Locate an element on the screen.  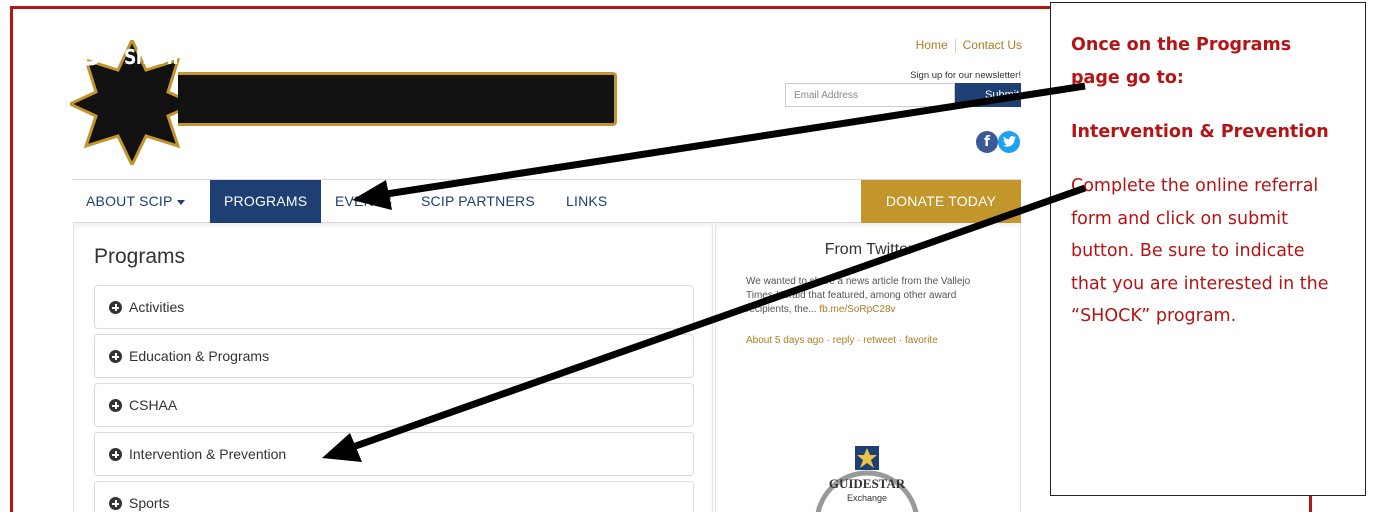
accordion-label: Intervention & Prevention is located at coordinates (208, 454).